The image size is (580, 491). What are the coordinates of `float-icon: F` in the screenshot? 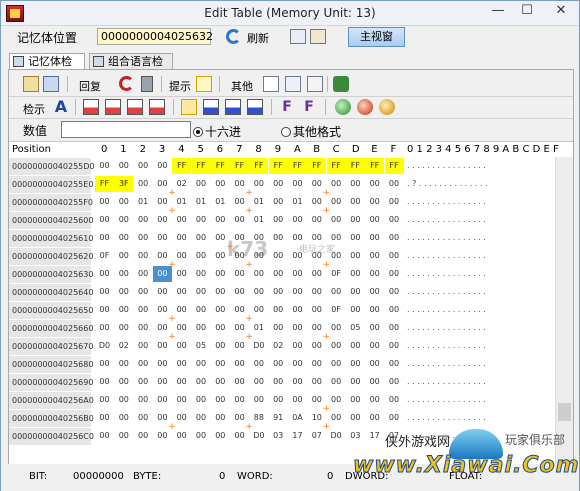 It's located at (287, 107).